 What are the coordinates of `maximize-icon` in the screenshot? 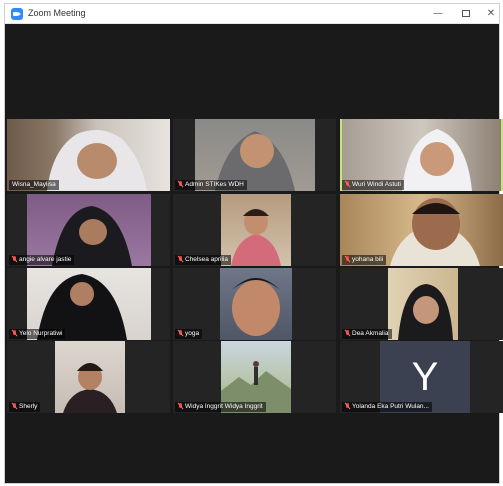 It's located at (466, 13).